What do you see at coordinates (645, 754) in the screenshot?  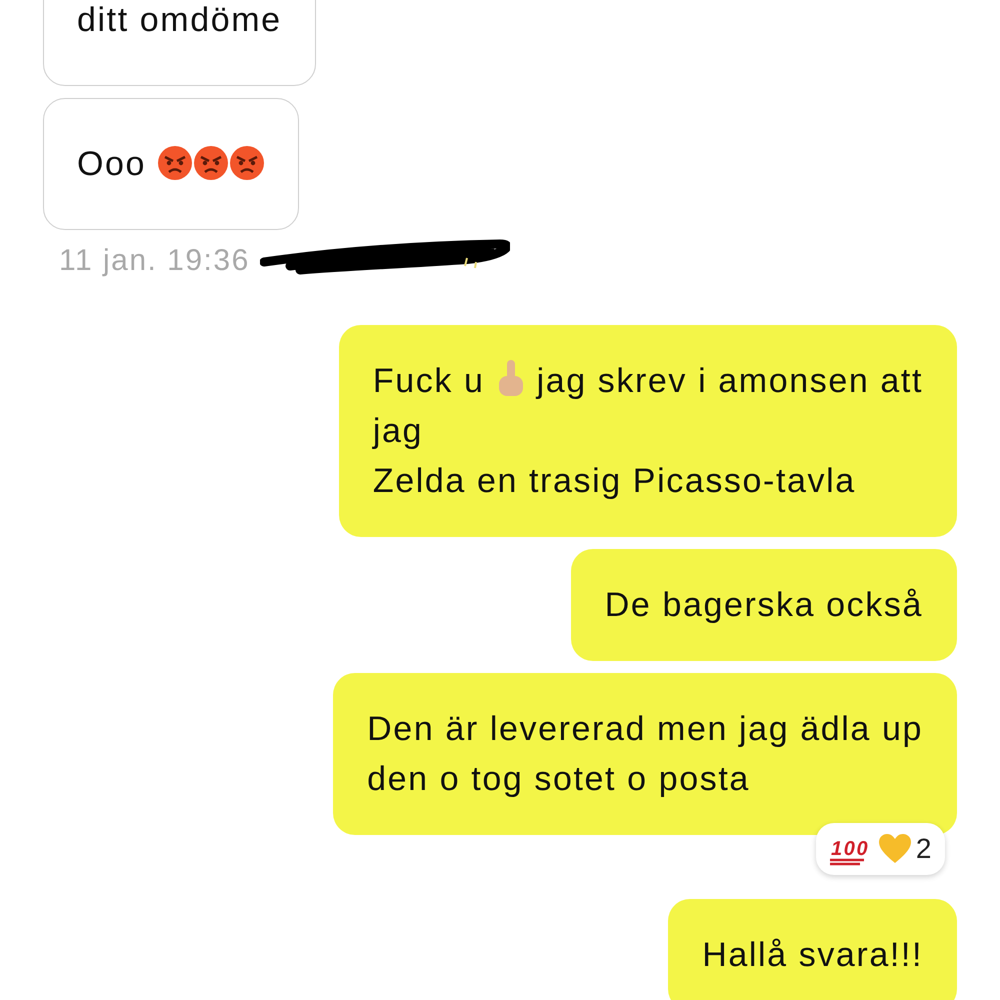 I see `message-text: Den är levererad men jag ädla up den o tog sotet o posta` at bounding box center [645, 754].